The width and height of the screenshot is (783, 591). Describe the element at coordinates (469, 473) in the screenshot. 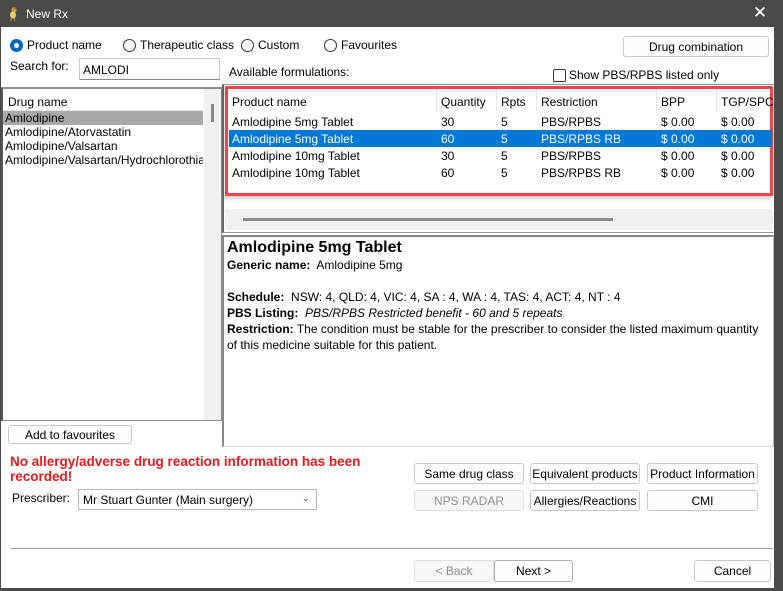

I see `same-drug-class-button: Same drug class` at that location.